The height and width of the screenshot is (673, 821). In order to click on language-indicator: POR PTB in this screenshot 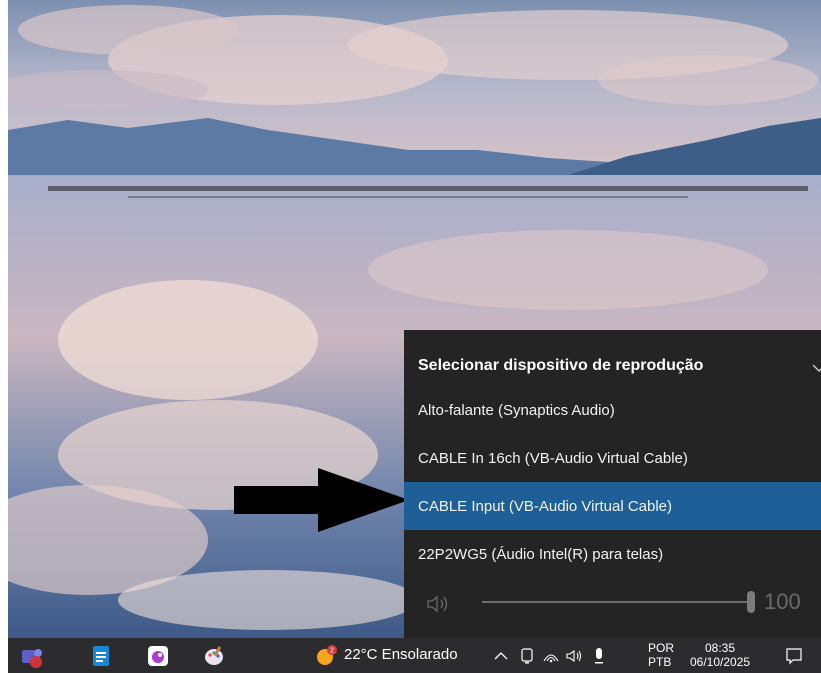, I will do `click(661, 655)`.